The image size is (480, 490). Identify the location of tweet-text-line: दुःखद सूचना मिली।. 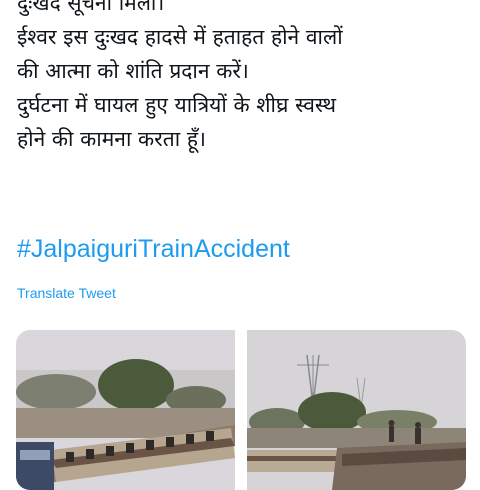
(91, 7).